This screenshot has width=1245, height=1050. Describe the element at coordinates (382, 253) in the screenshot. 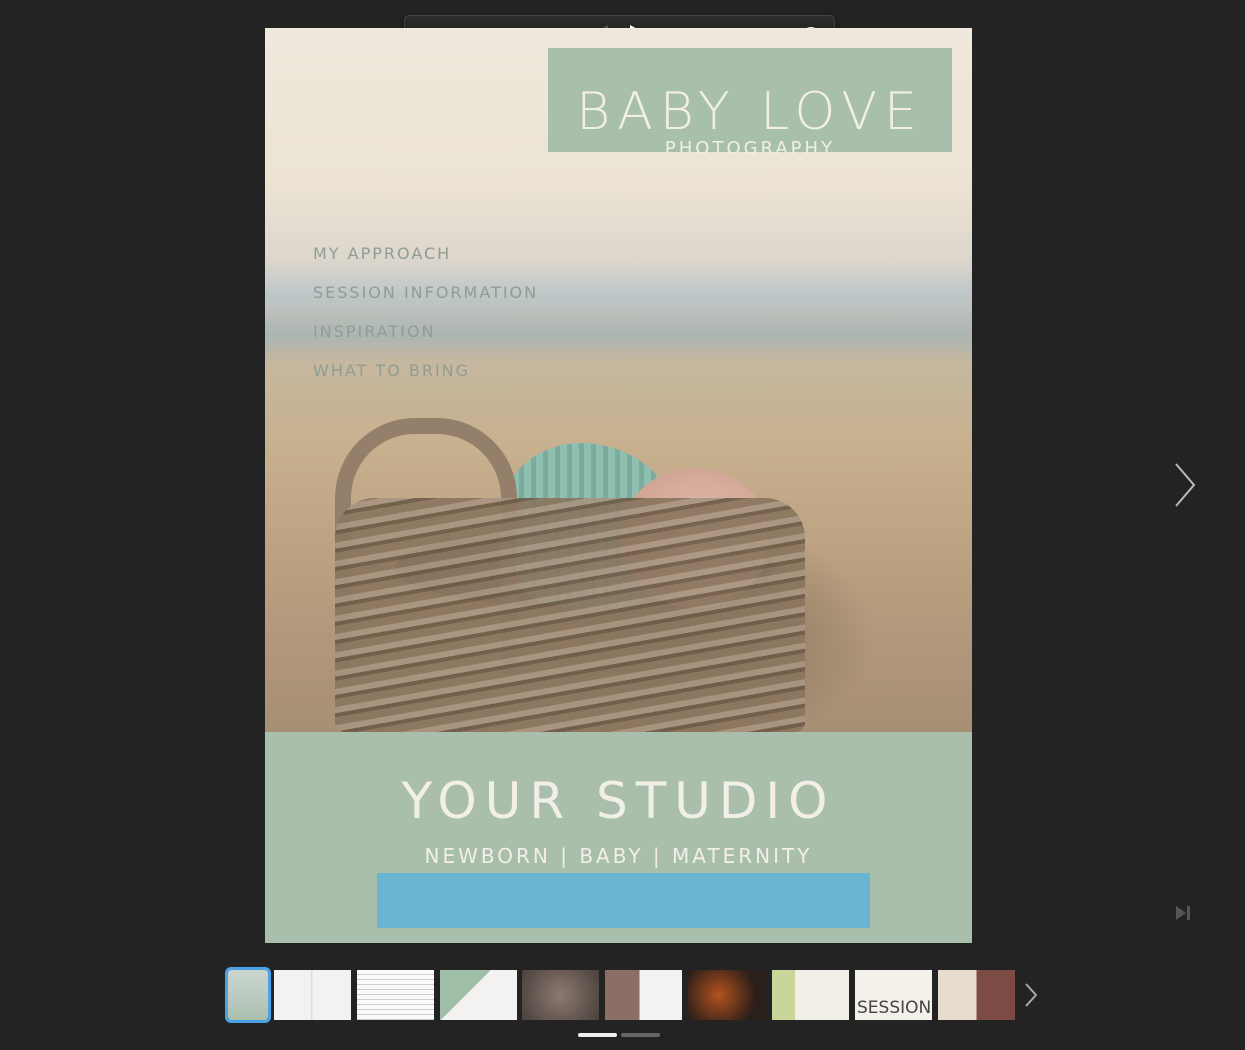

I see `menu-item-approach: MY APPROACH` at that location.